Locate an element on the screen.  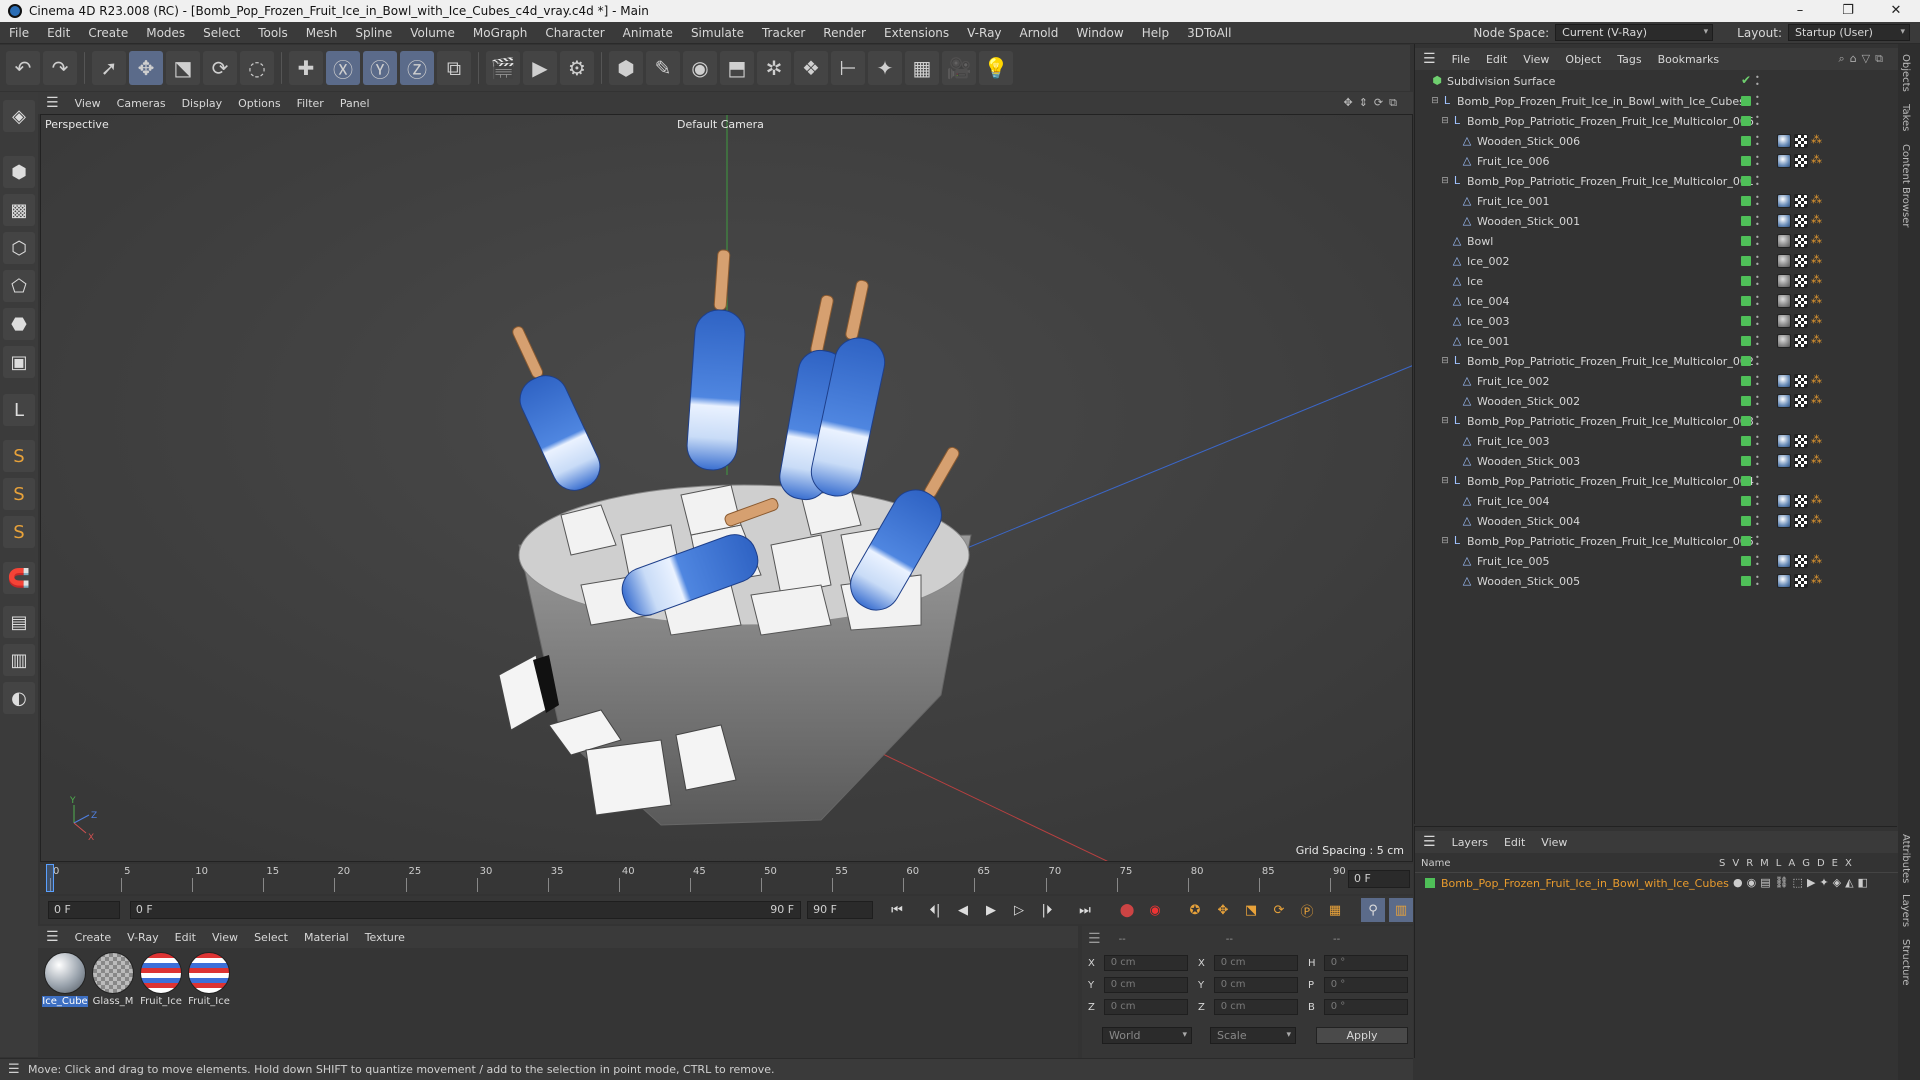
material-menu-vray: V-Ray is located at coordinates (143, 937).